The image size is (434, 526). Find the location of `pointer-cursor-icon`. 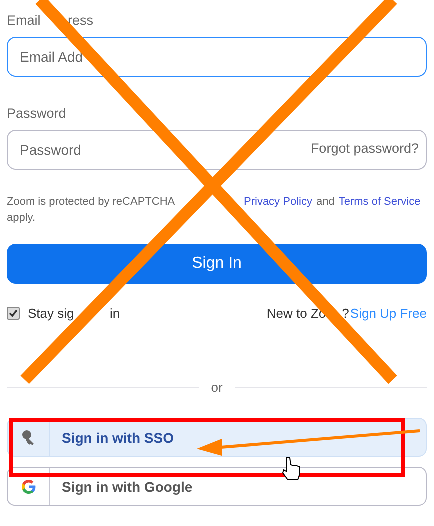

pointer-cursor-icon is located at coordinates (291, 469).